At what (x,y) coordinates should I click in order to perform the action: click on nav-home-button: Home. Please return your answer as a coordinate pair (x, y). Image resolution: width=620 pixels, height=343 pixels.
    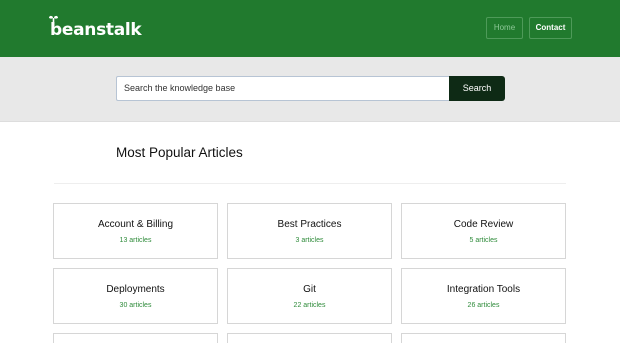
    Looking at the image, I should click on (504, 28).